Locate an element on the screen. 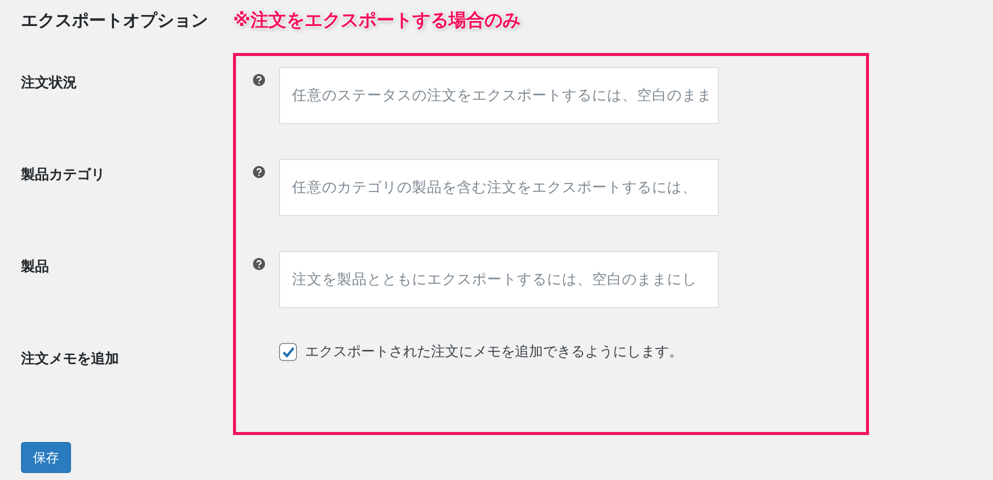 This screenshot has height=480, width=993. checkbox is located at coordinates (288, 352).